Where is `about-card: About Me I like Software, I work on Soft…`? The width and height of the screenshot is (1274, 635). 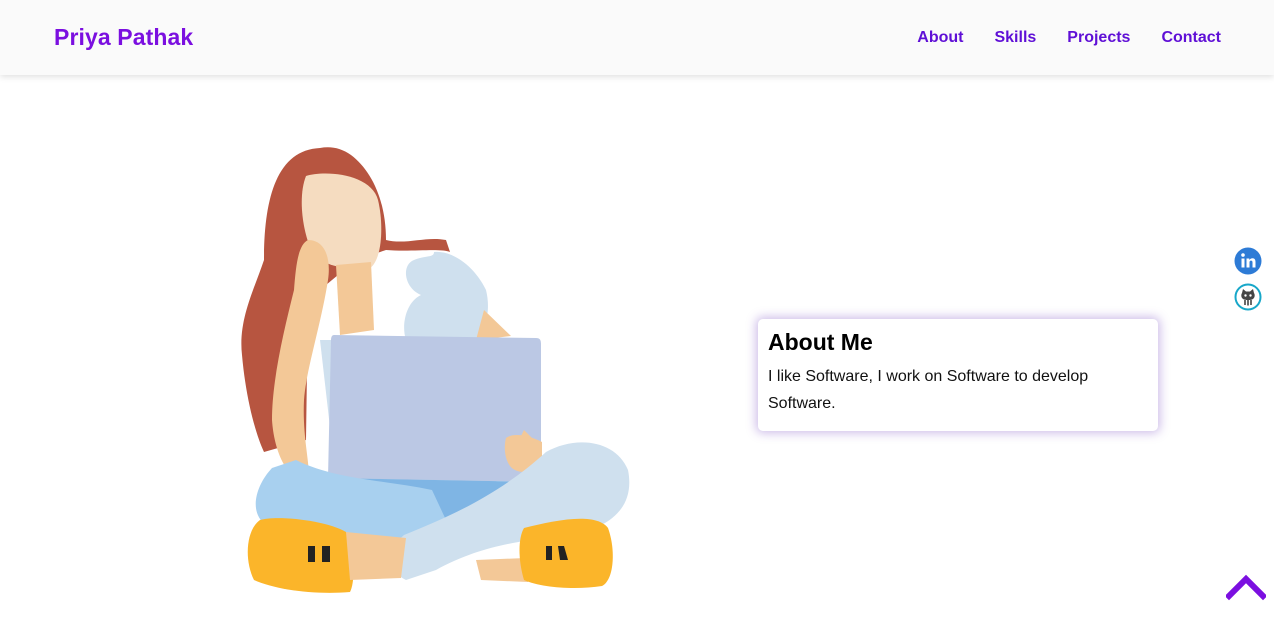 about-card: About Me I like Software, I work on Soft… is located at coordinates (958, 375).